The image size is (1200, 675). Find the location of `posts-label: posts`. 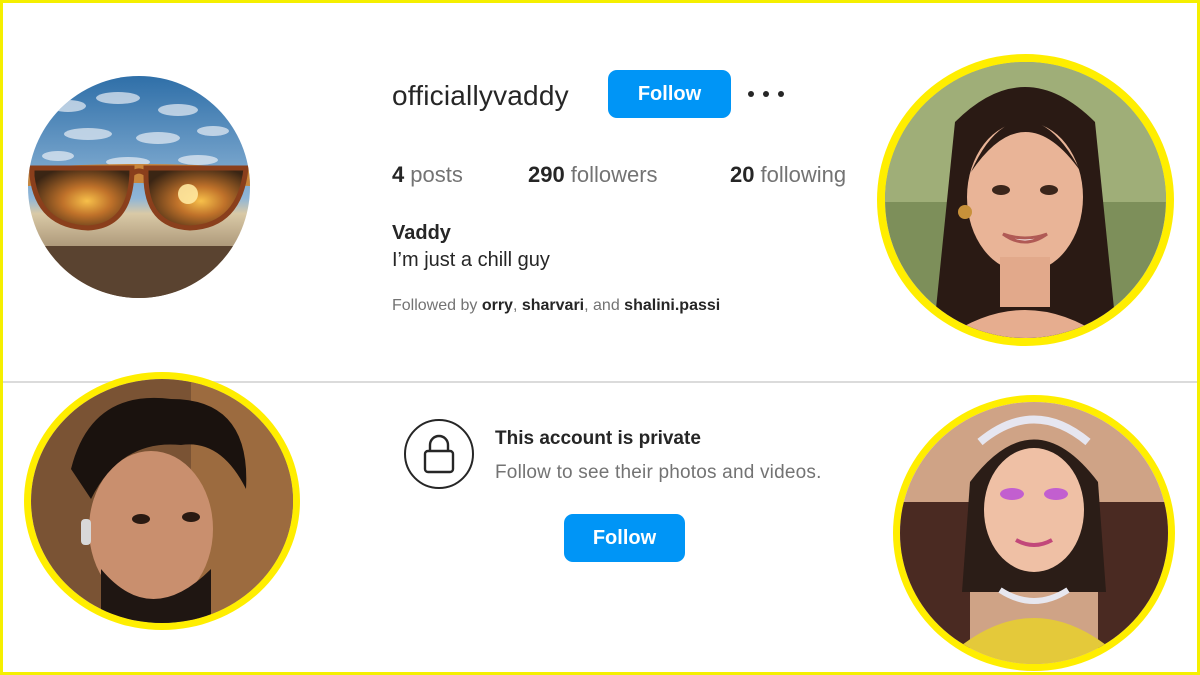

posts-label: posts is located at coordinates (436, 174).